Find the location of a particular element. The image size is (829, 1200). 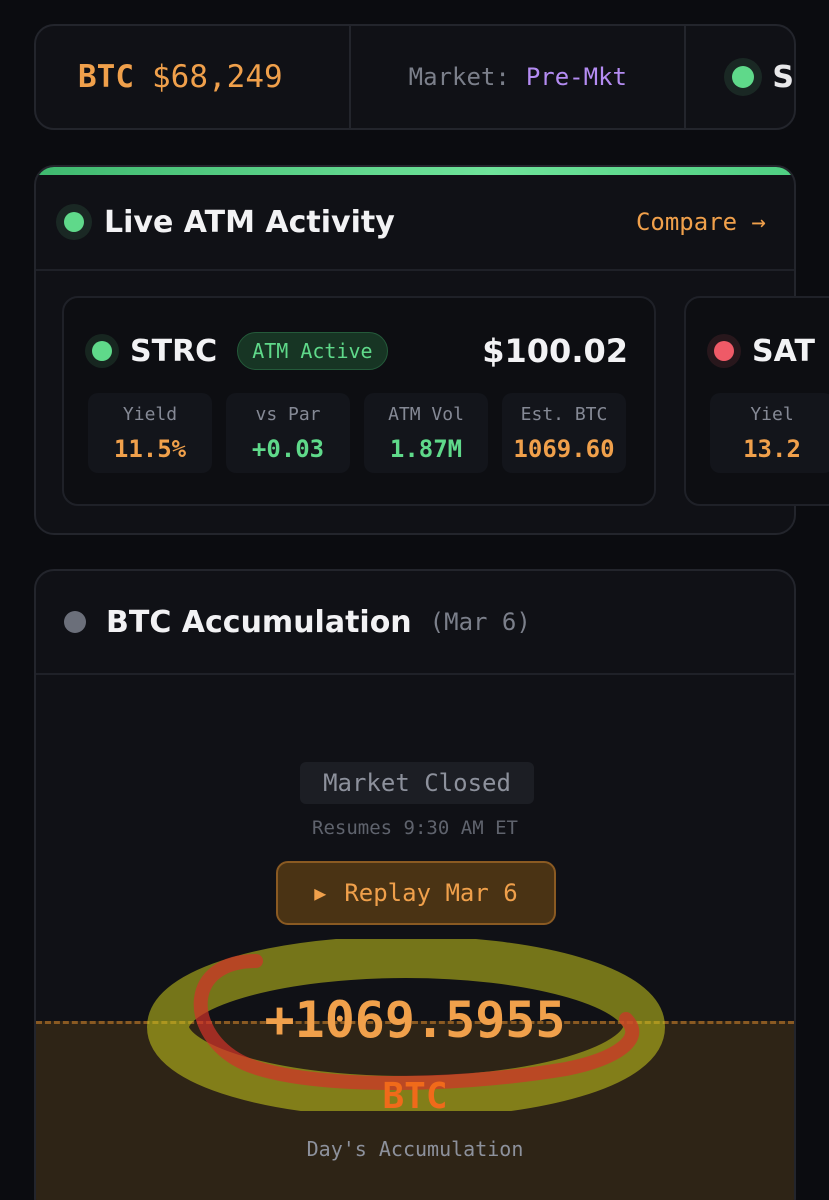

compare-link: Compare → is located at coordinates (701, 222).